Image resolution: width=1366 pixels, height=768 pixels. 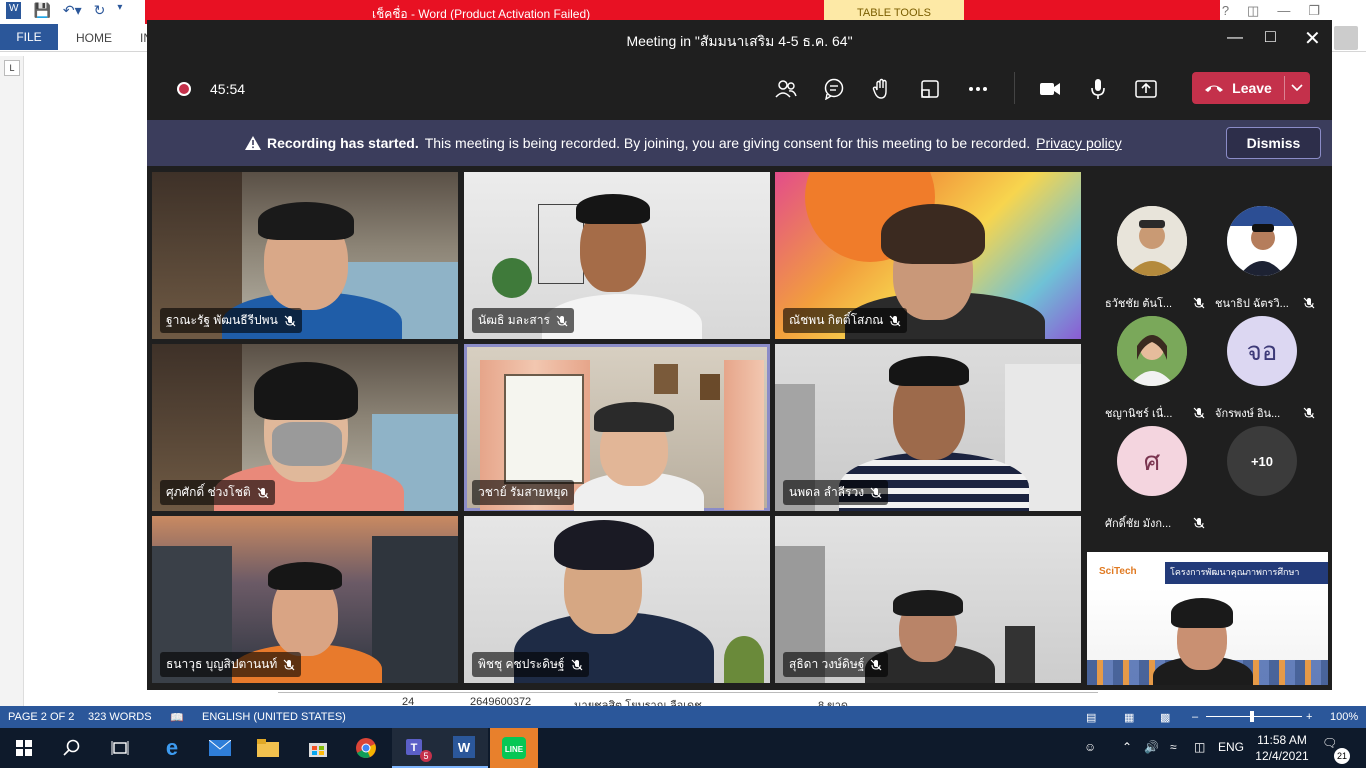 What do you see at coordinates (366, 748) in the screenshot?
I see `chrome-icon` at bounding box center [366, 748].